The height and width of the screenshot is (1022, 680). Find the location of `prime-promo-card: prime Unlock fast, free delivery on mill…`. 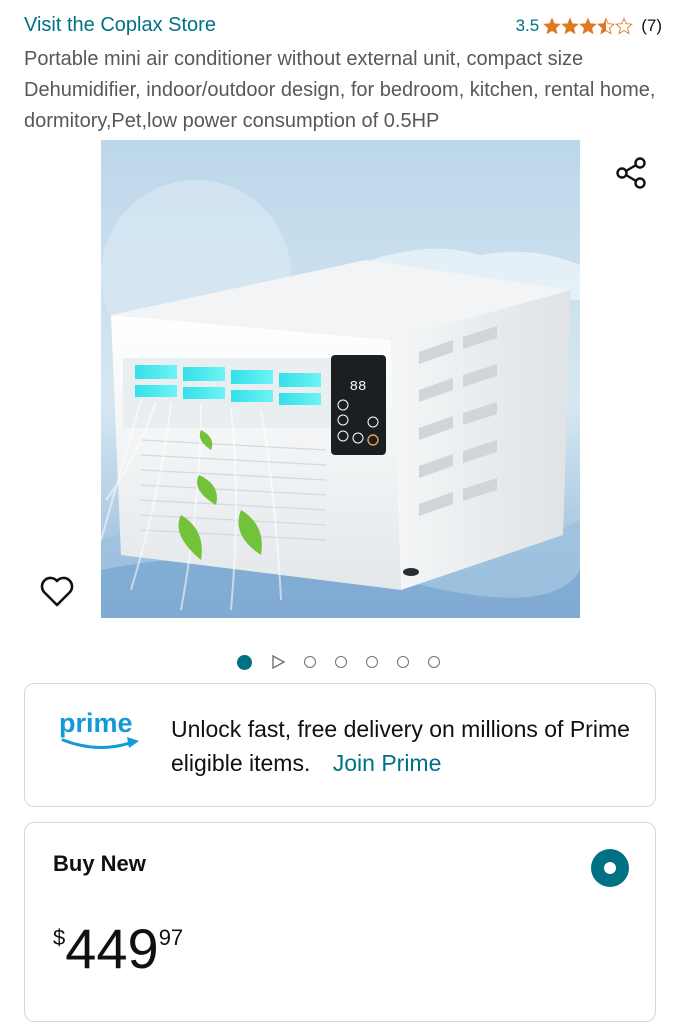

prime-promo-card: prime Unlock fast, free delivery on mill… is located at coordinates (340, 745).